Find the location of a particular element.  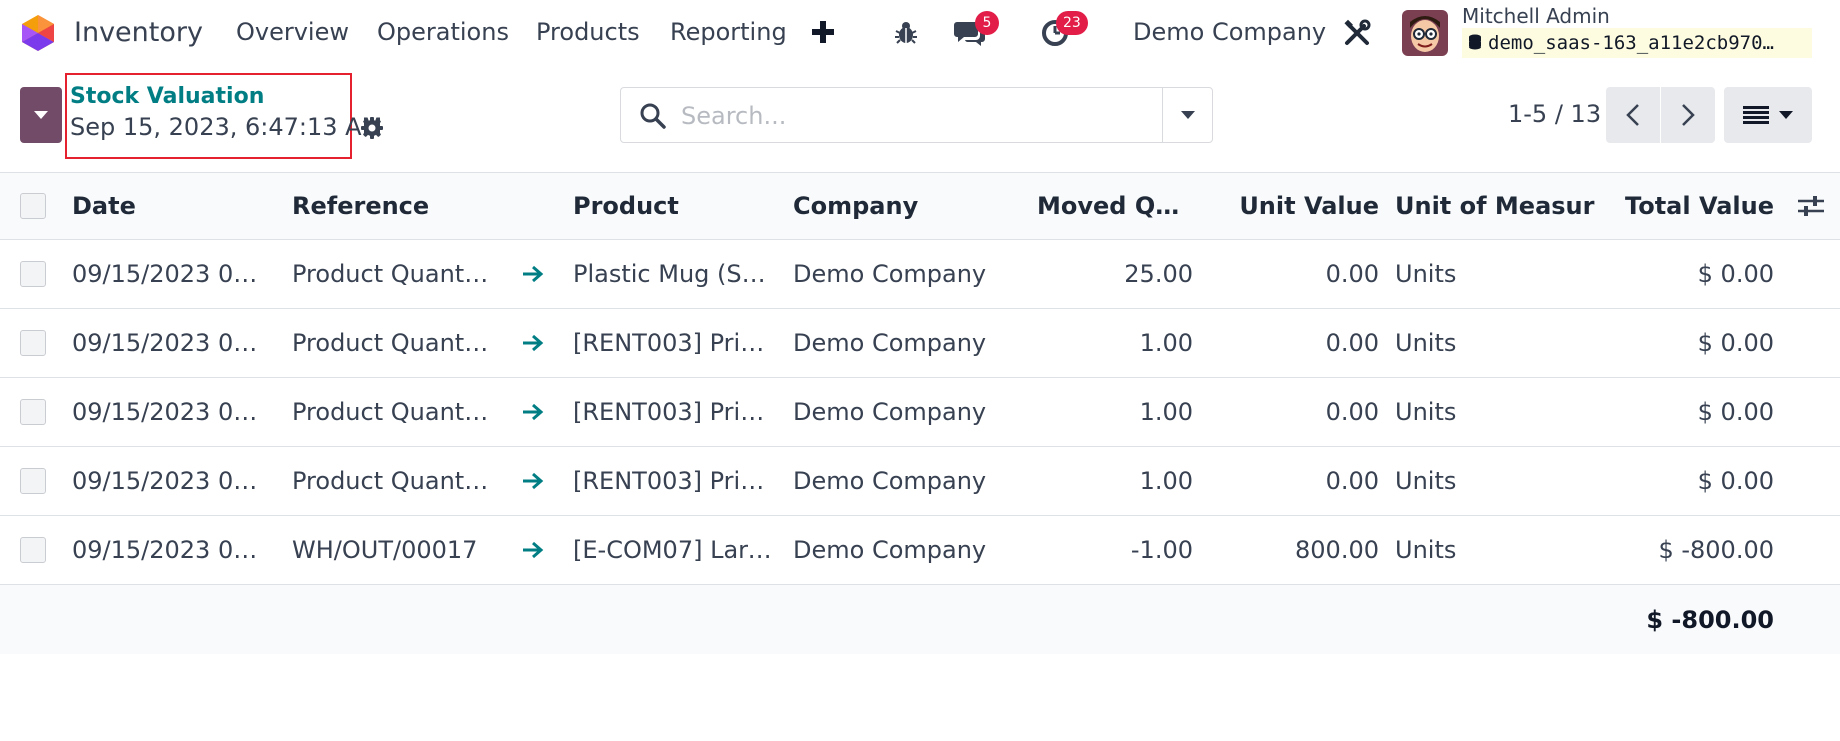

cell-reference: WH/OUT/00017 is located at coordinates (385, 550).